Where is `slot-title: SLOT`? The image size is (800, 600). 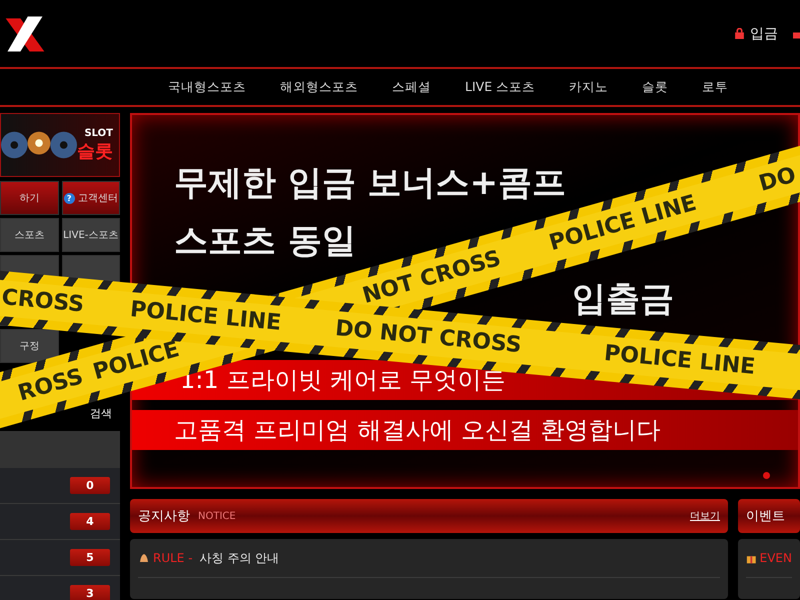 slot-title: SLOT is located at coordinates (98, 133).